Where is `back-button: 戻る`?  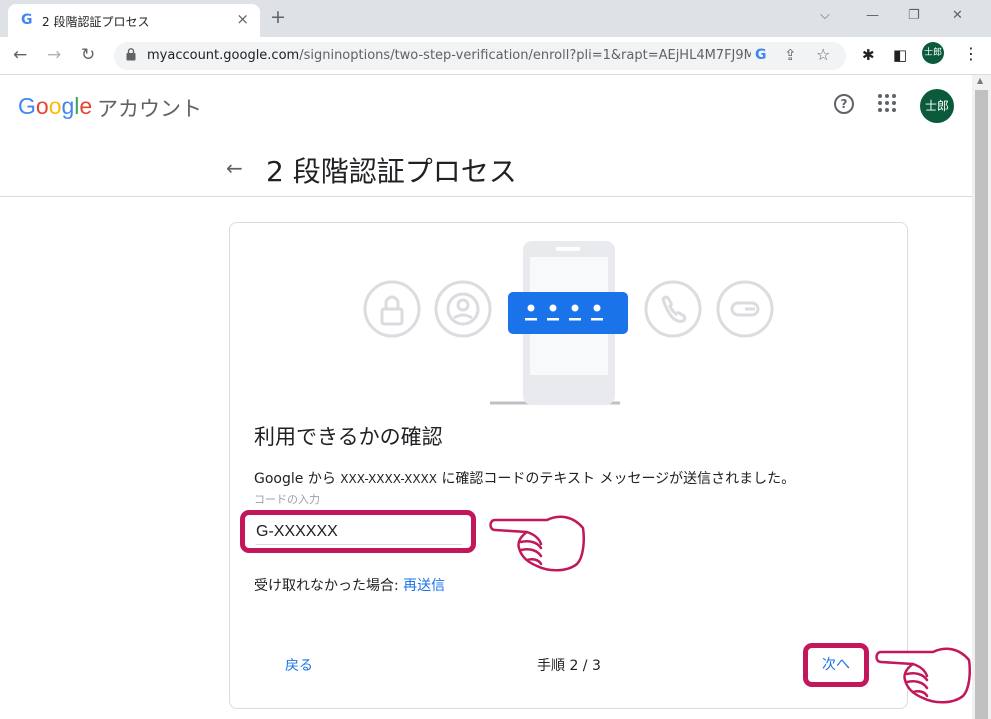
back-button: 戻る is located at coordinates (299, 665).